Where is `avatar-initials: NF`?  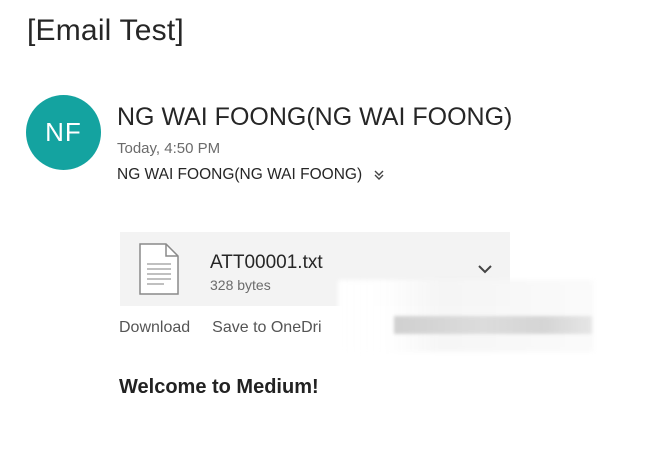
avatar-initials: NF is located at coordinates (63, 132).